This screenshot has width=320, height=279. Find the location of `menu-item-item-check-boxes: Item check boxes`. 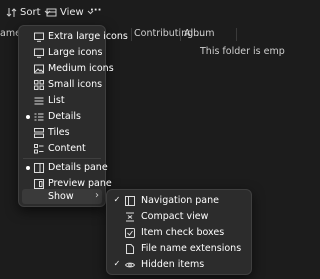

menu-item-item-check-boxes: Item check boxes is located at coordinates (179, 232).